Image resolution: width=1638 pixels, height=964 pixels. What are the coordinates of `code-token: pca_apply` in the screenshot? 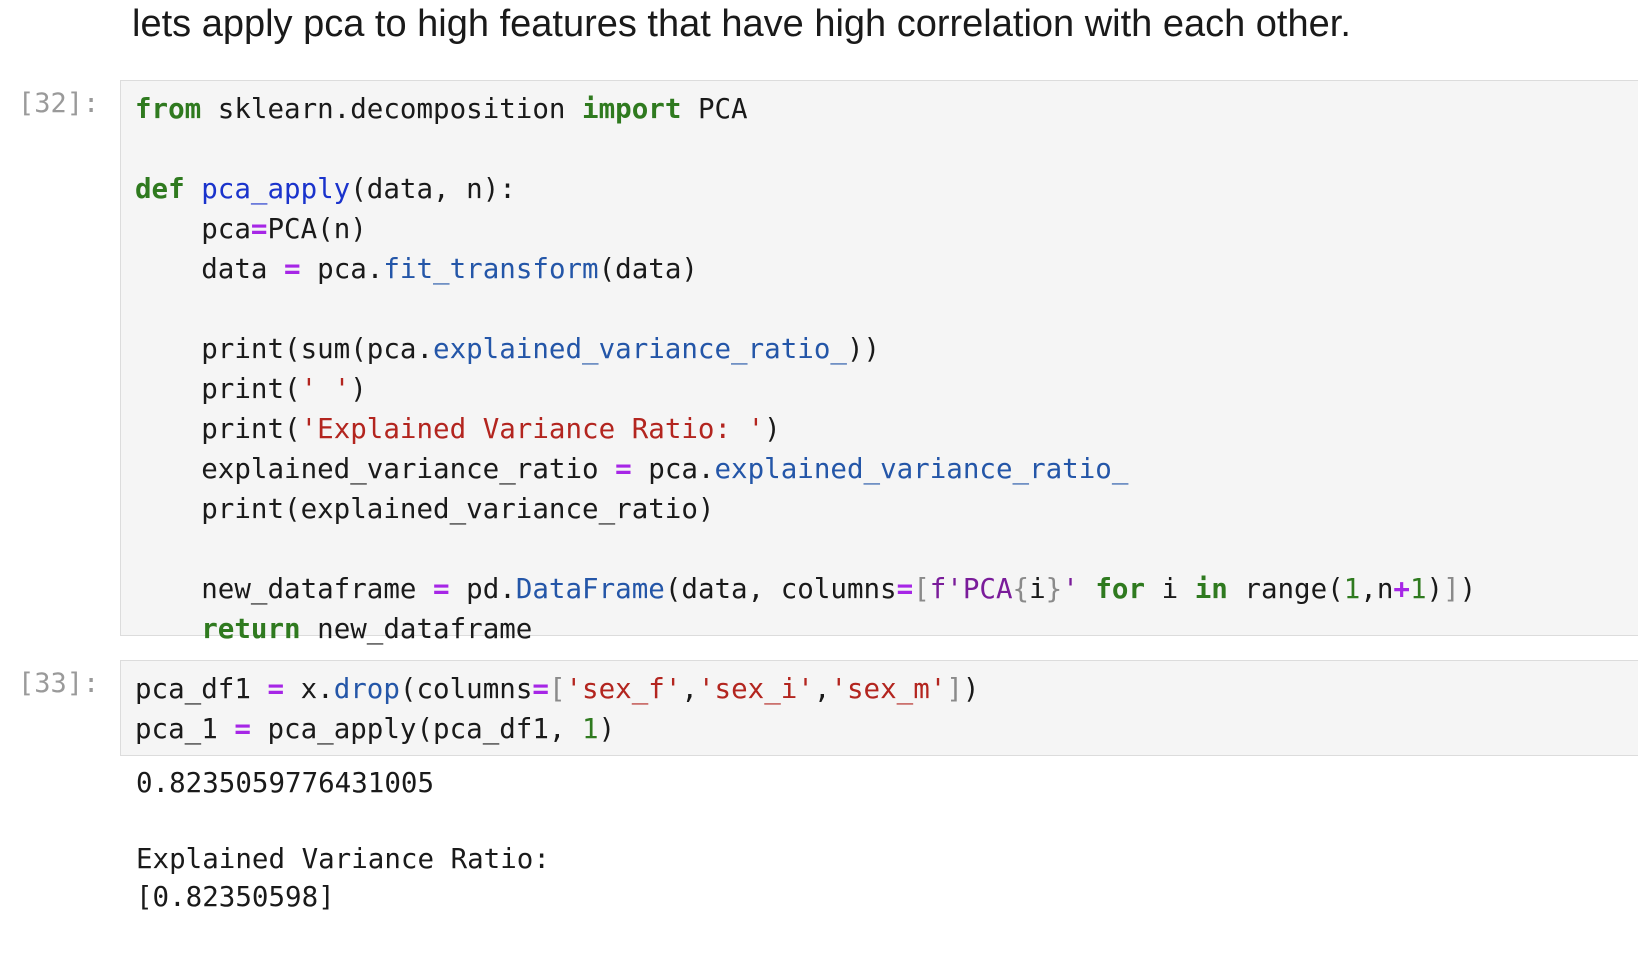 It's located at (276, 189).